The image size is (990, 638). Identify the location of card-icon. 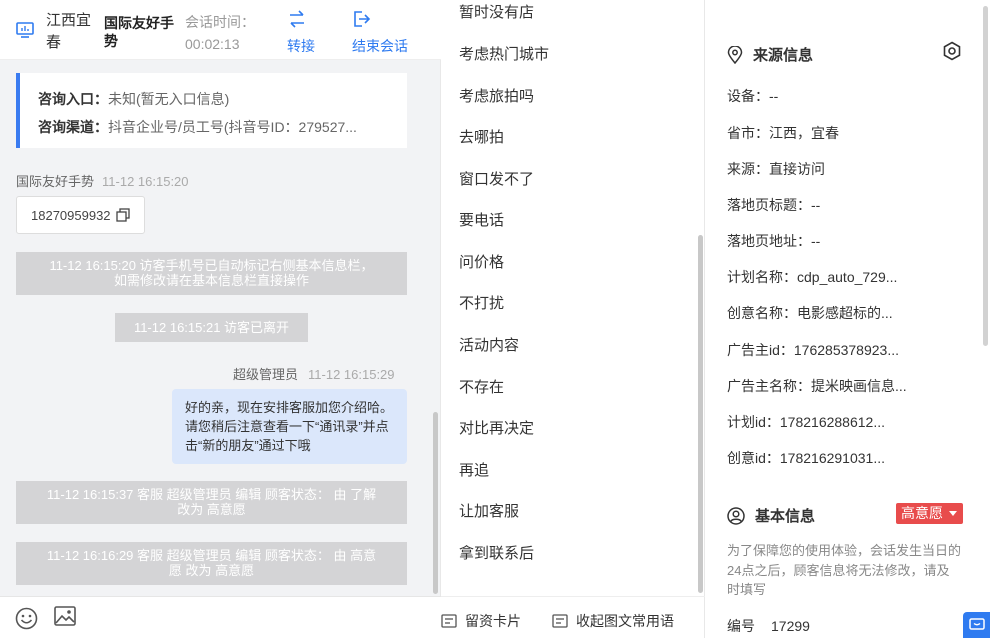
(449, 621).